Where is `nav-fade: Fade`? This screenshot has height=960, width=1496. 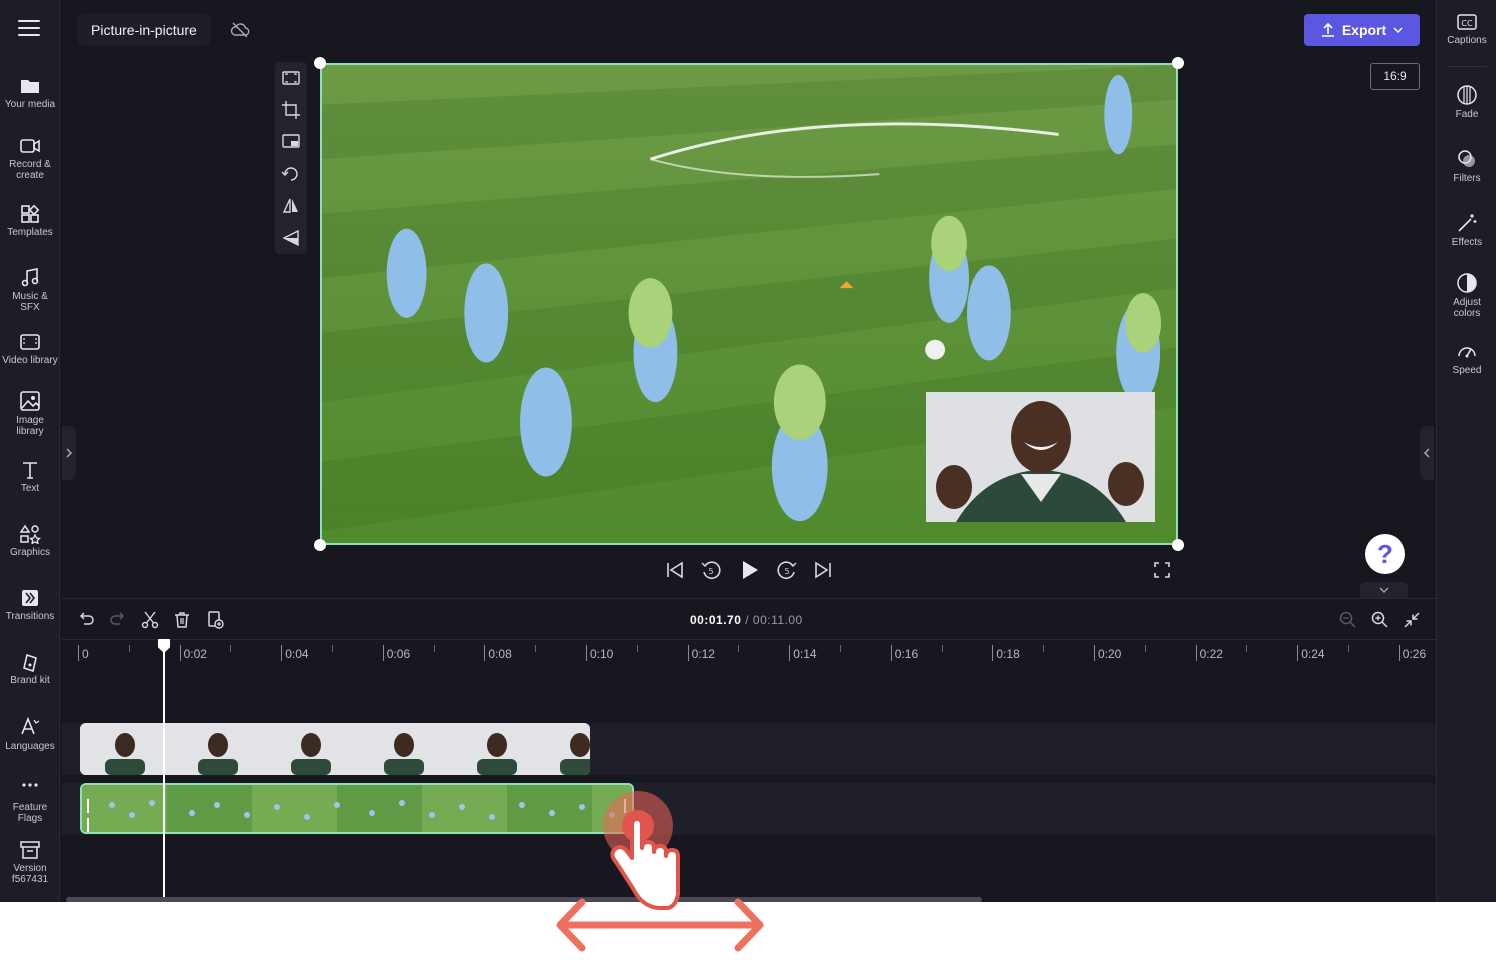
nav-fade: Fade is located at coordinates (1466, 102).